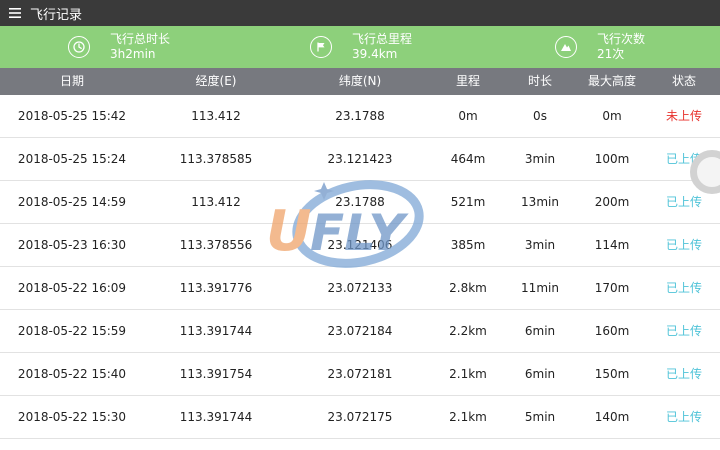 The width and height of the screenshot is (720, 450). Describe the element at coordinates (612, 159) in the screenshot. I see `cell-max-altitude: 100m` at that location.